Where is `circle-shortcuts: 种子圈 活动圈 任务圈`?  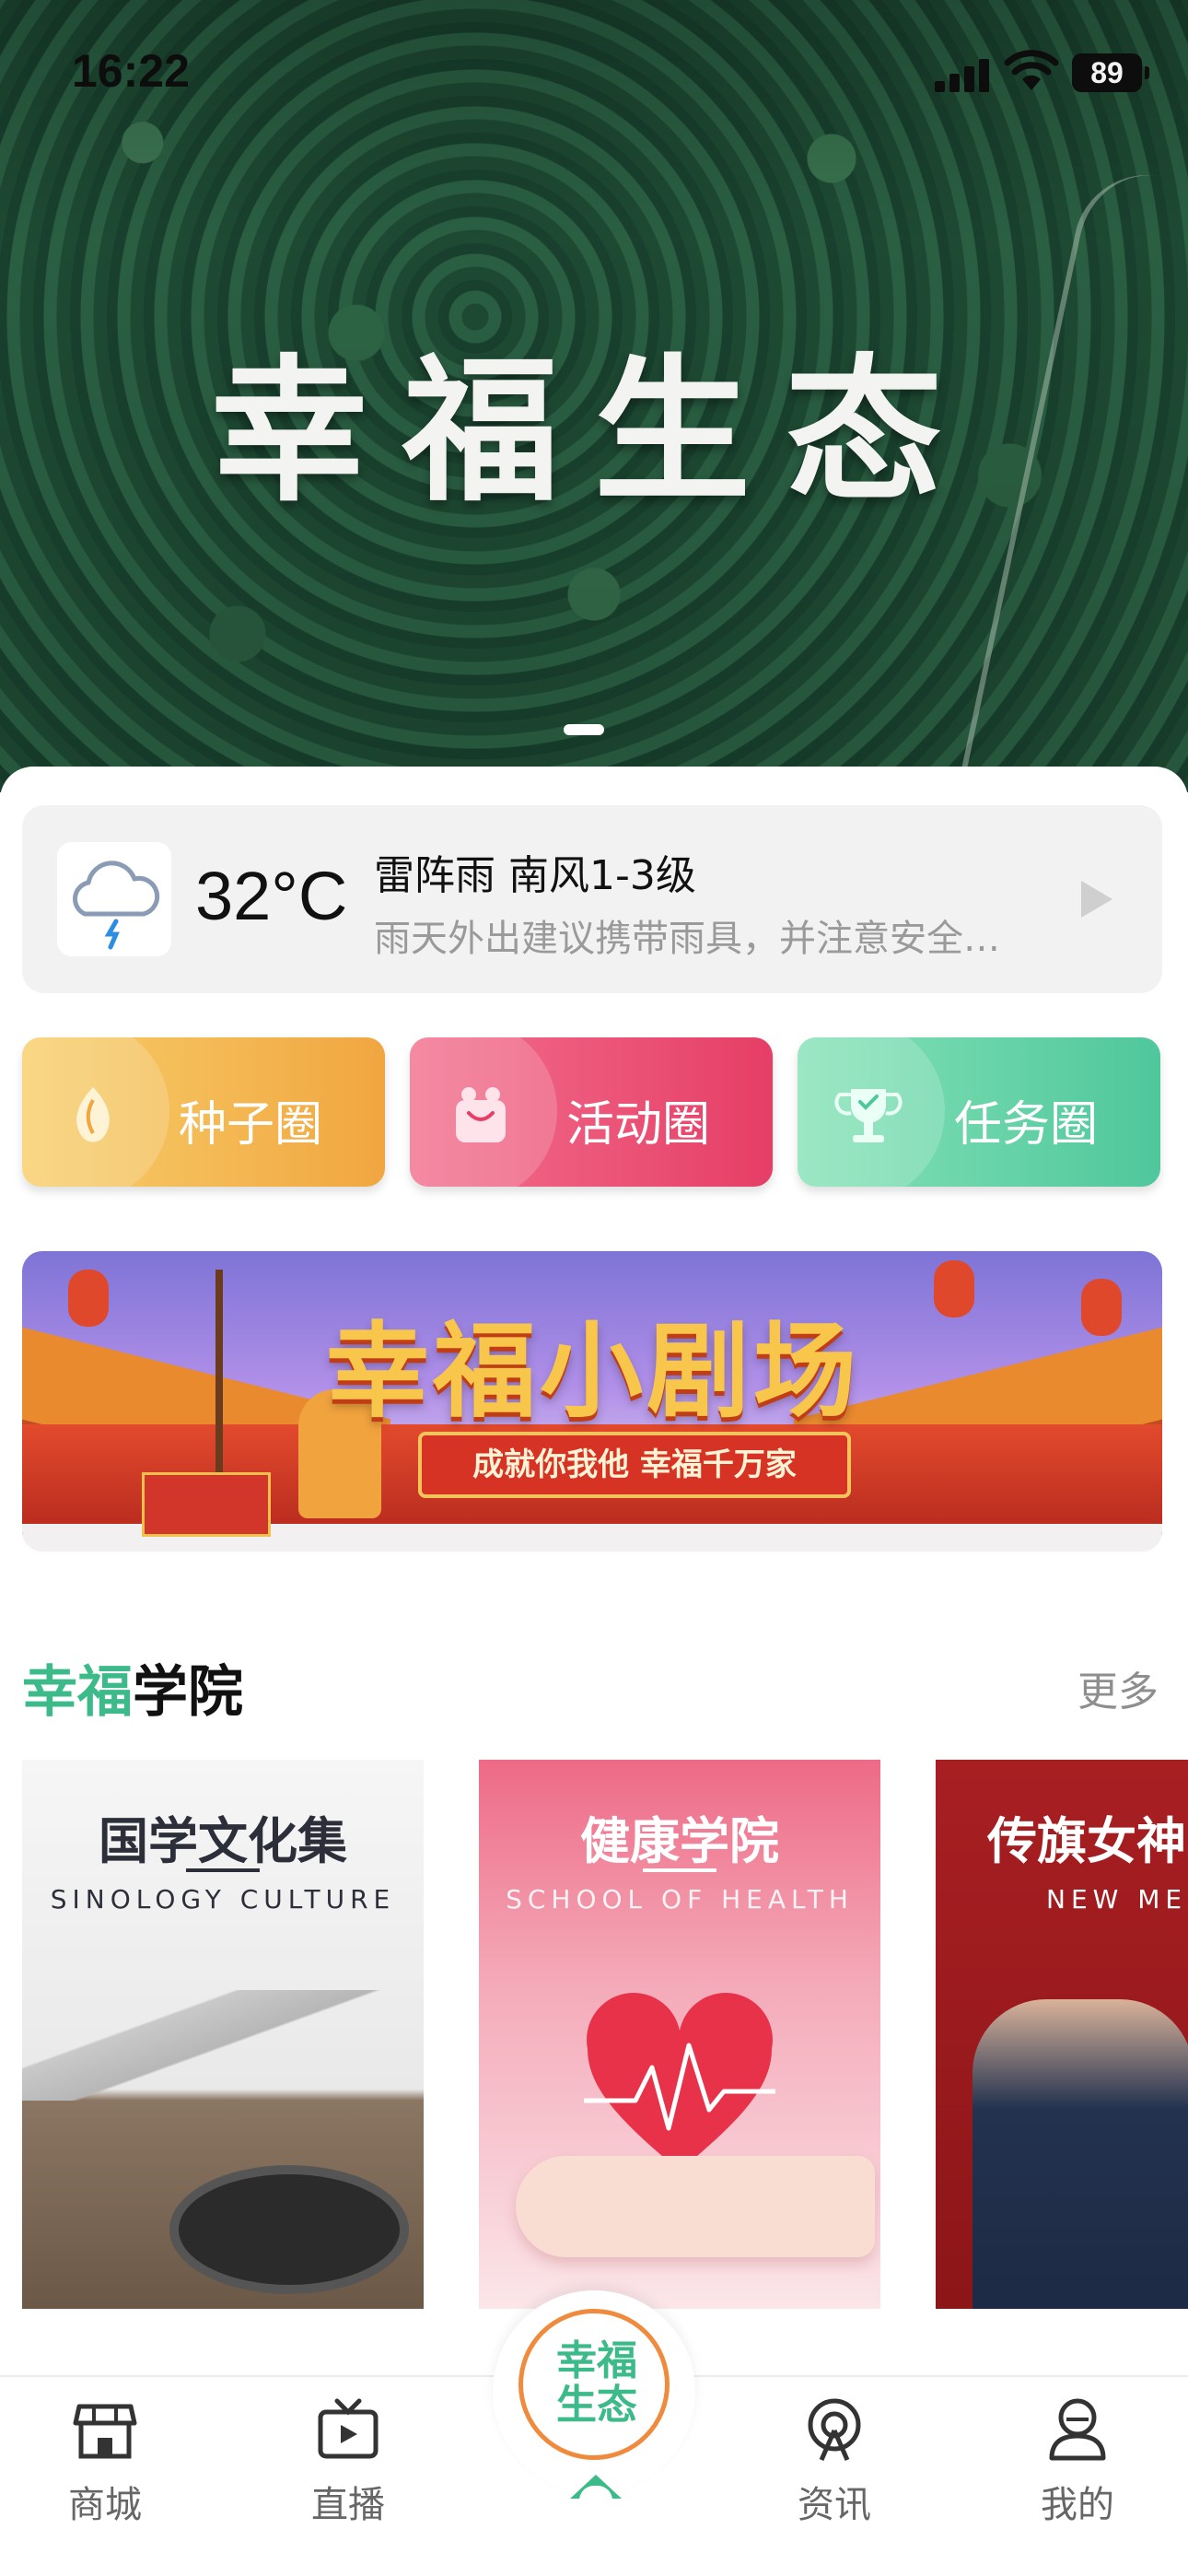 circle-shortcuts: 种子圈 活动圈 任务圈 is located at coordinates (592, 1113).